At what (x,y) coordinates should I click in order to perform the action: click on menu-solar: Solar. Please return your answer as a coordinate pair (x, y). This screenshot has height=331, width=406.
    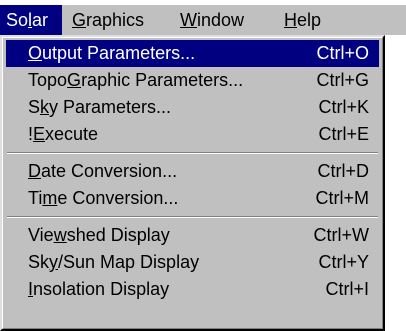
    Looking at the image, I should click on (31, 20).